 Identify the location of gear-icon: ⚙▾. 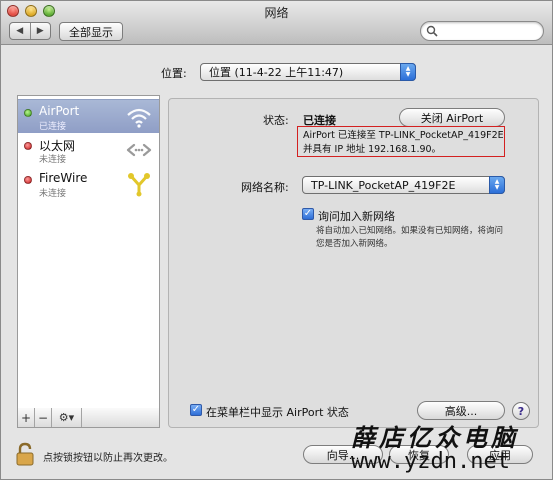
(67, 417).